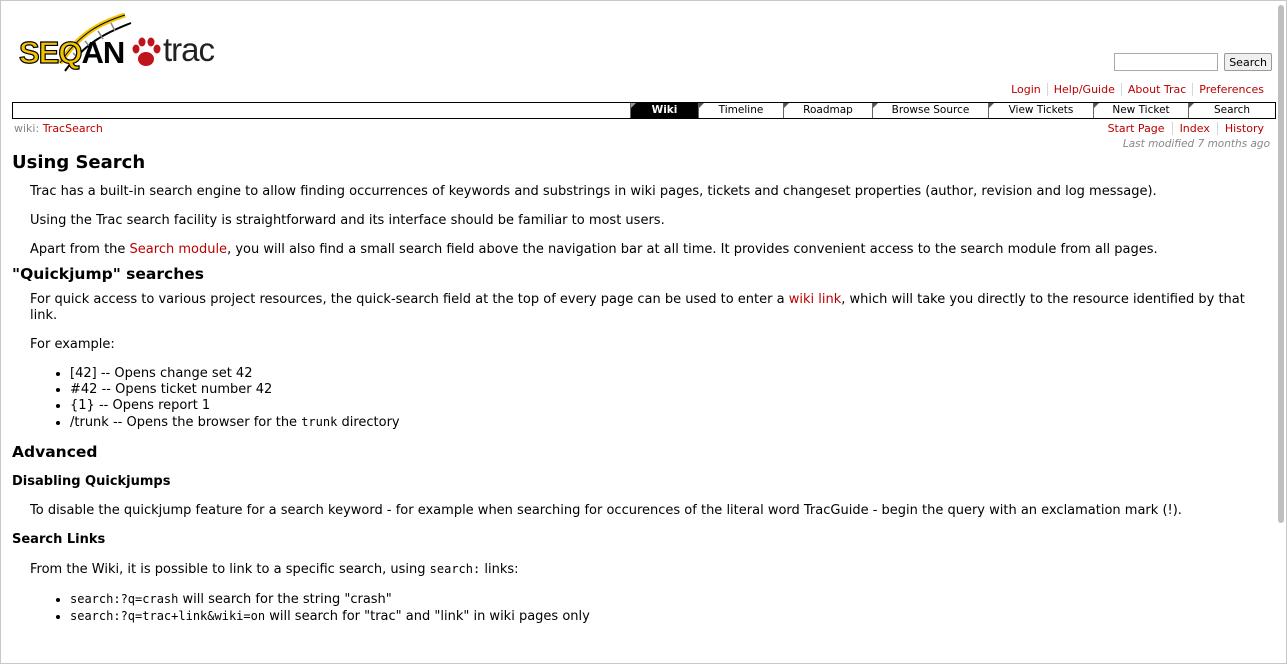 This screenshot has height=665, width=1287. What do you see at coordinates (1136, 128) in the screenshot?
I see `start-page-link: Start Page` at bounding box center [1136, 128].